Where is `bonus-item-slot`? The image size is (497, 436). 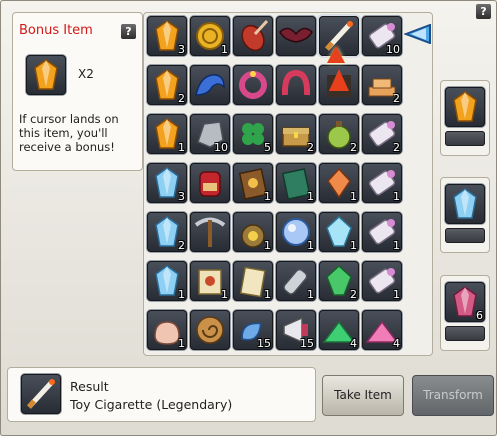
bonus-item-slot is located at coordinates (46, 75).